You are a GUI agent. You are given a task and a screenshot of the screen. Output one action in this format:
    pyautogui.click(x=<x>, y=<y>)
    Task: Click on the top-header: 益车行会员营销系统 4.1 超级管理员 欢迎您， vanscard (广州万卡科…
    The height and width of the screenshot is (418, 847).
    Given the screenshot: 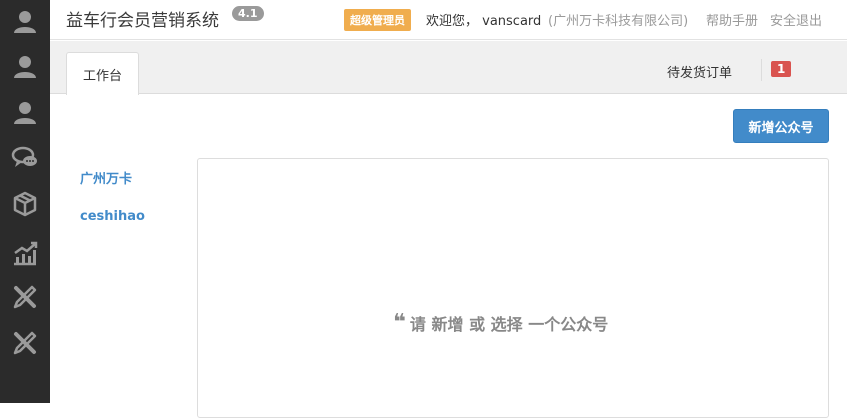 What is the action you would take?
    pyautogui.click(x=448, y=20)
    